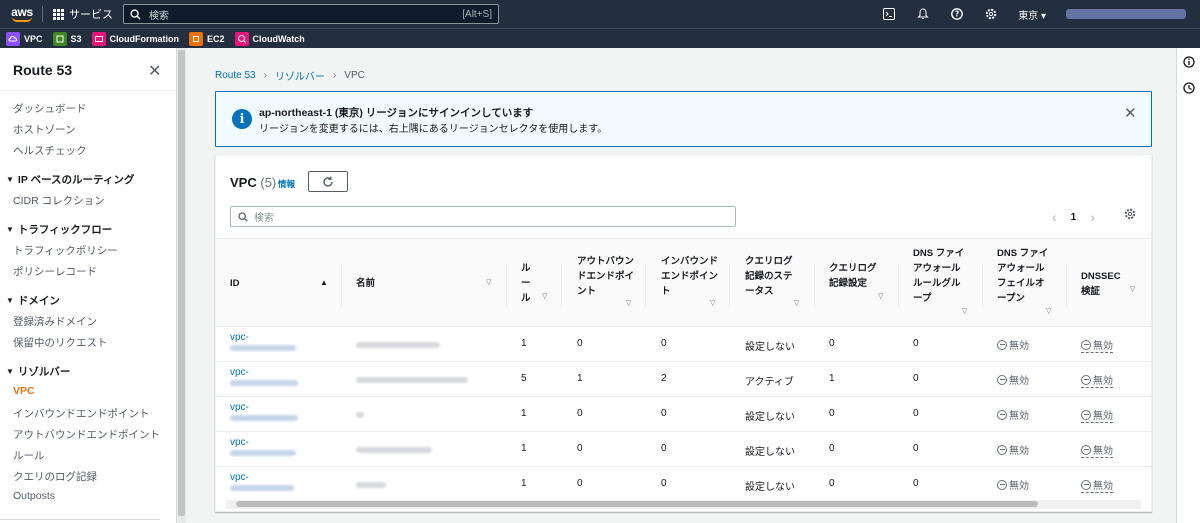 This screenshot has width=1200, height=523. I want to click on sidebar-item-registered-domains: 登録済みドメイン, so click(55, 321).